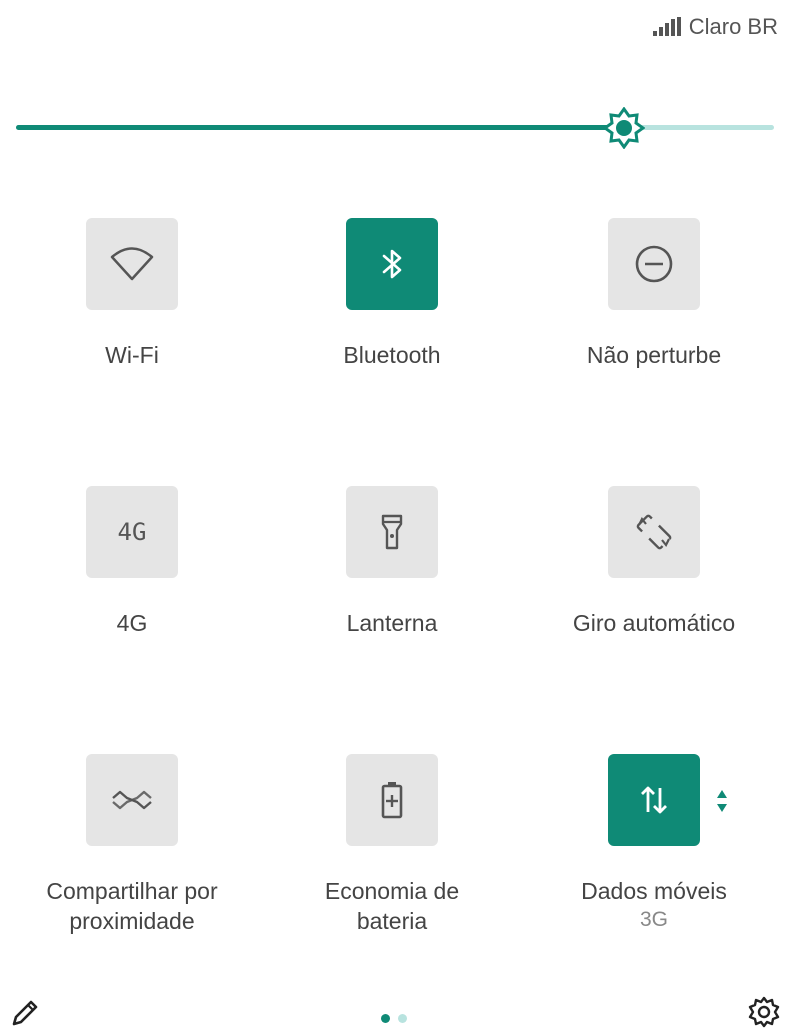 Image resolution: width=788 pixels, height=1035 pixels. I want to click on mobile-data-button, so click(667, 800).